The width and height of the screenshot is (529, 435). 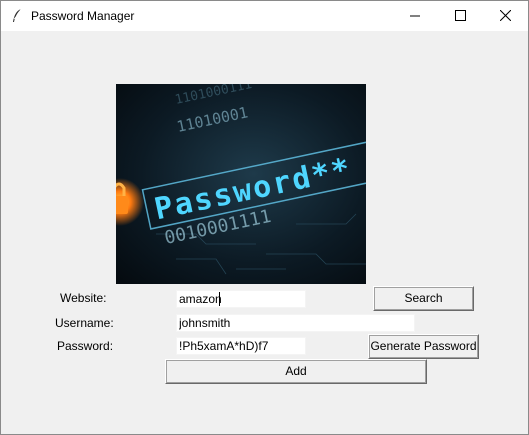 I want to click on maximize-button, so click(x=460, y=16).